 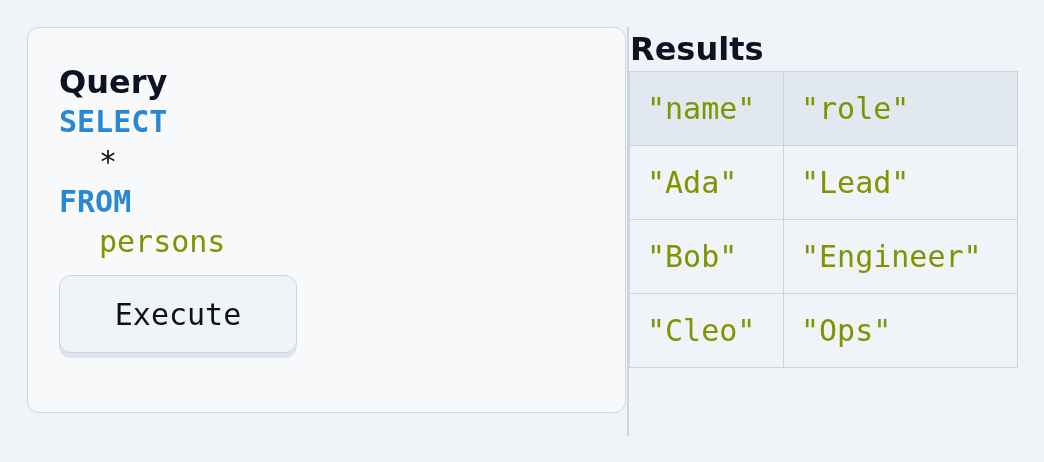 What do you see at coordinates (108, 162) in the screenshot?
I see `sql-operator: *` at bounding box center [108, 162].